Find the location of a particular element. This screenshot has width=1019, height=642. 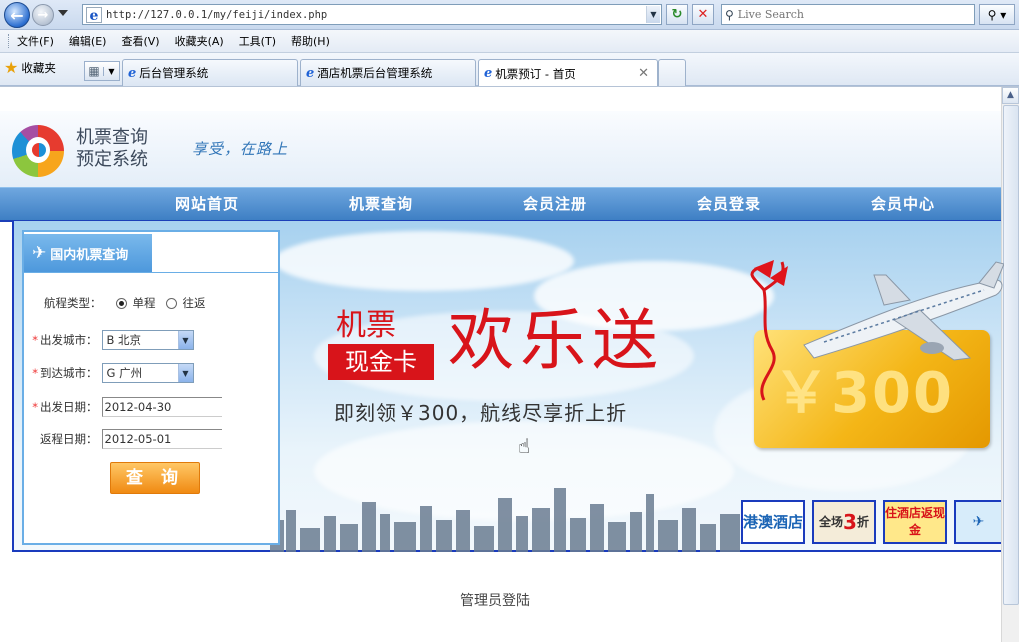

site-slogan: 享受，在路上 is located at coordinates (240, 149).